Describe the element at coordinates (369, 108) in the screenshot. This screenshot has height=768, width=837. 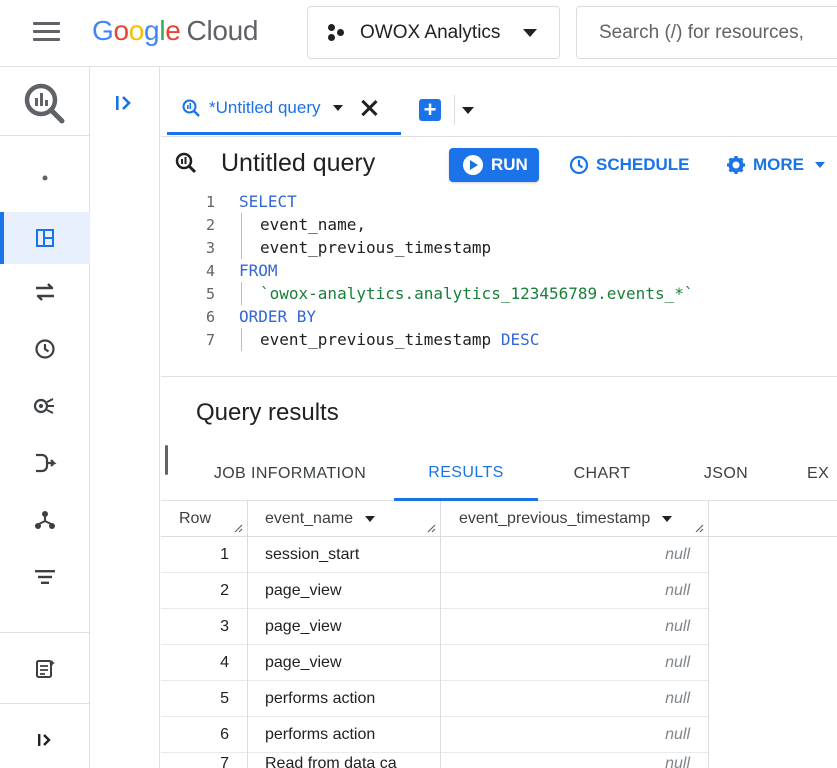
I see `close-tab-icon` at that location.